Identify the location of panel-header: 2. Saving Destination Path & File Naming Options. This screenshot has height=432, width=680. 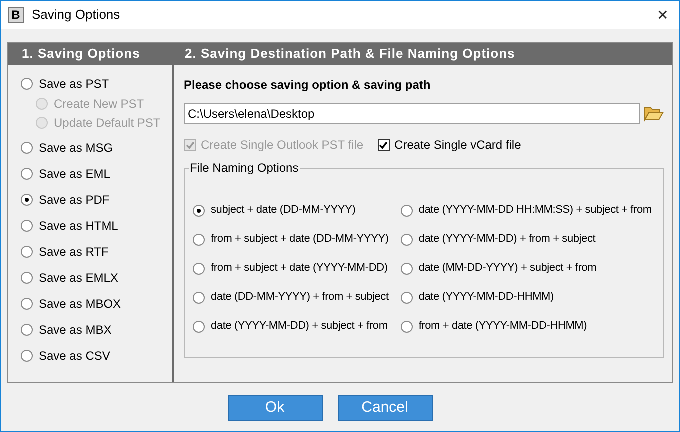
(423, 54).